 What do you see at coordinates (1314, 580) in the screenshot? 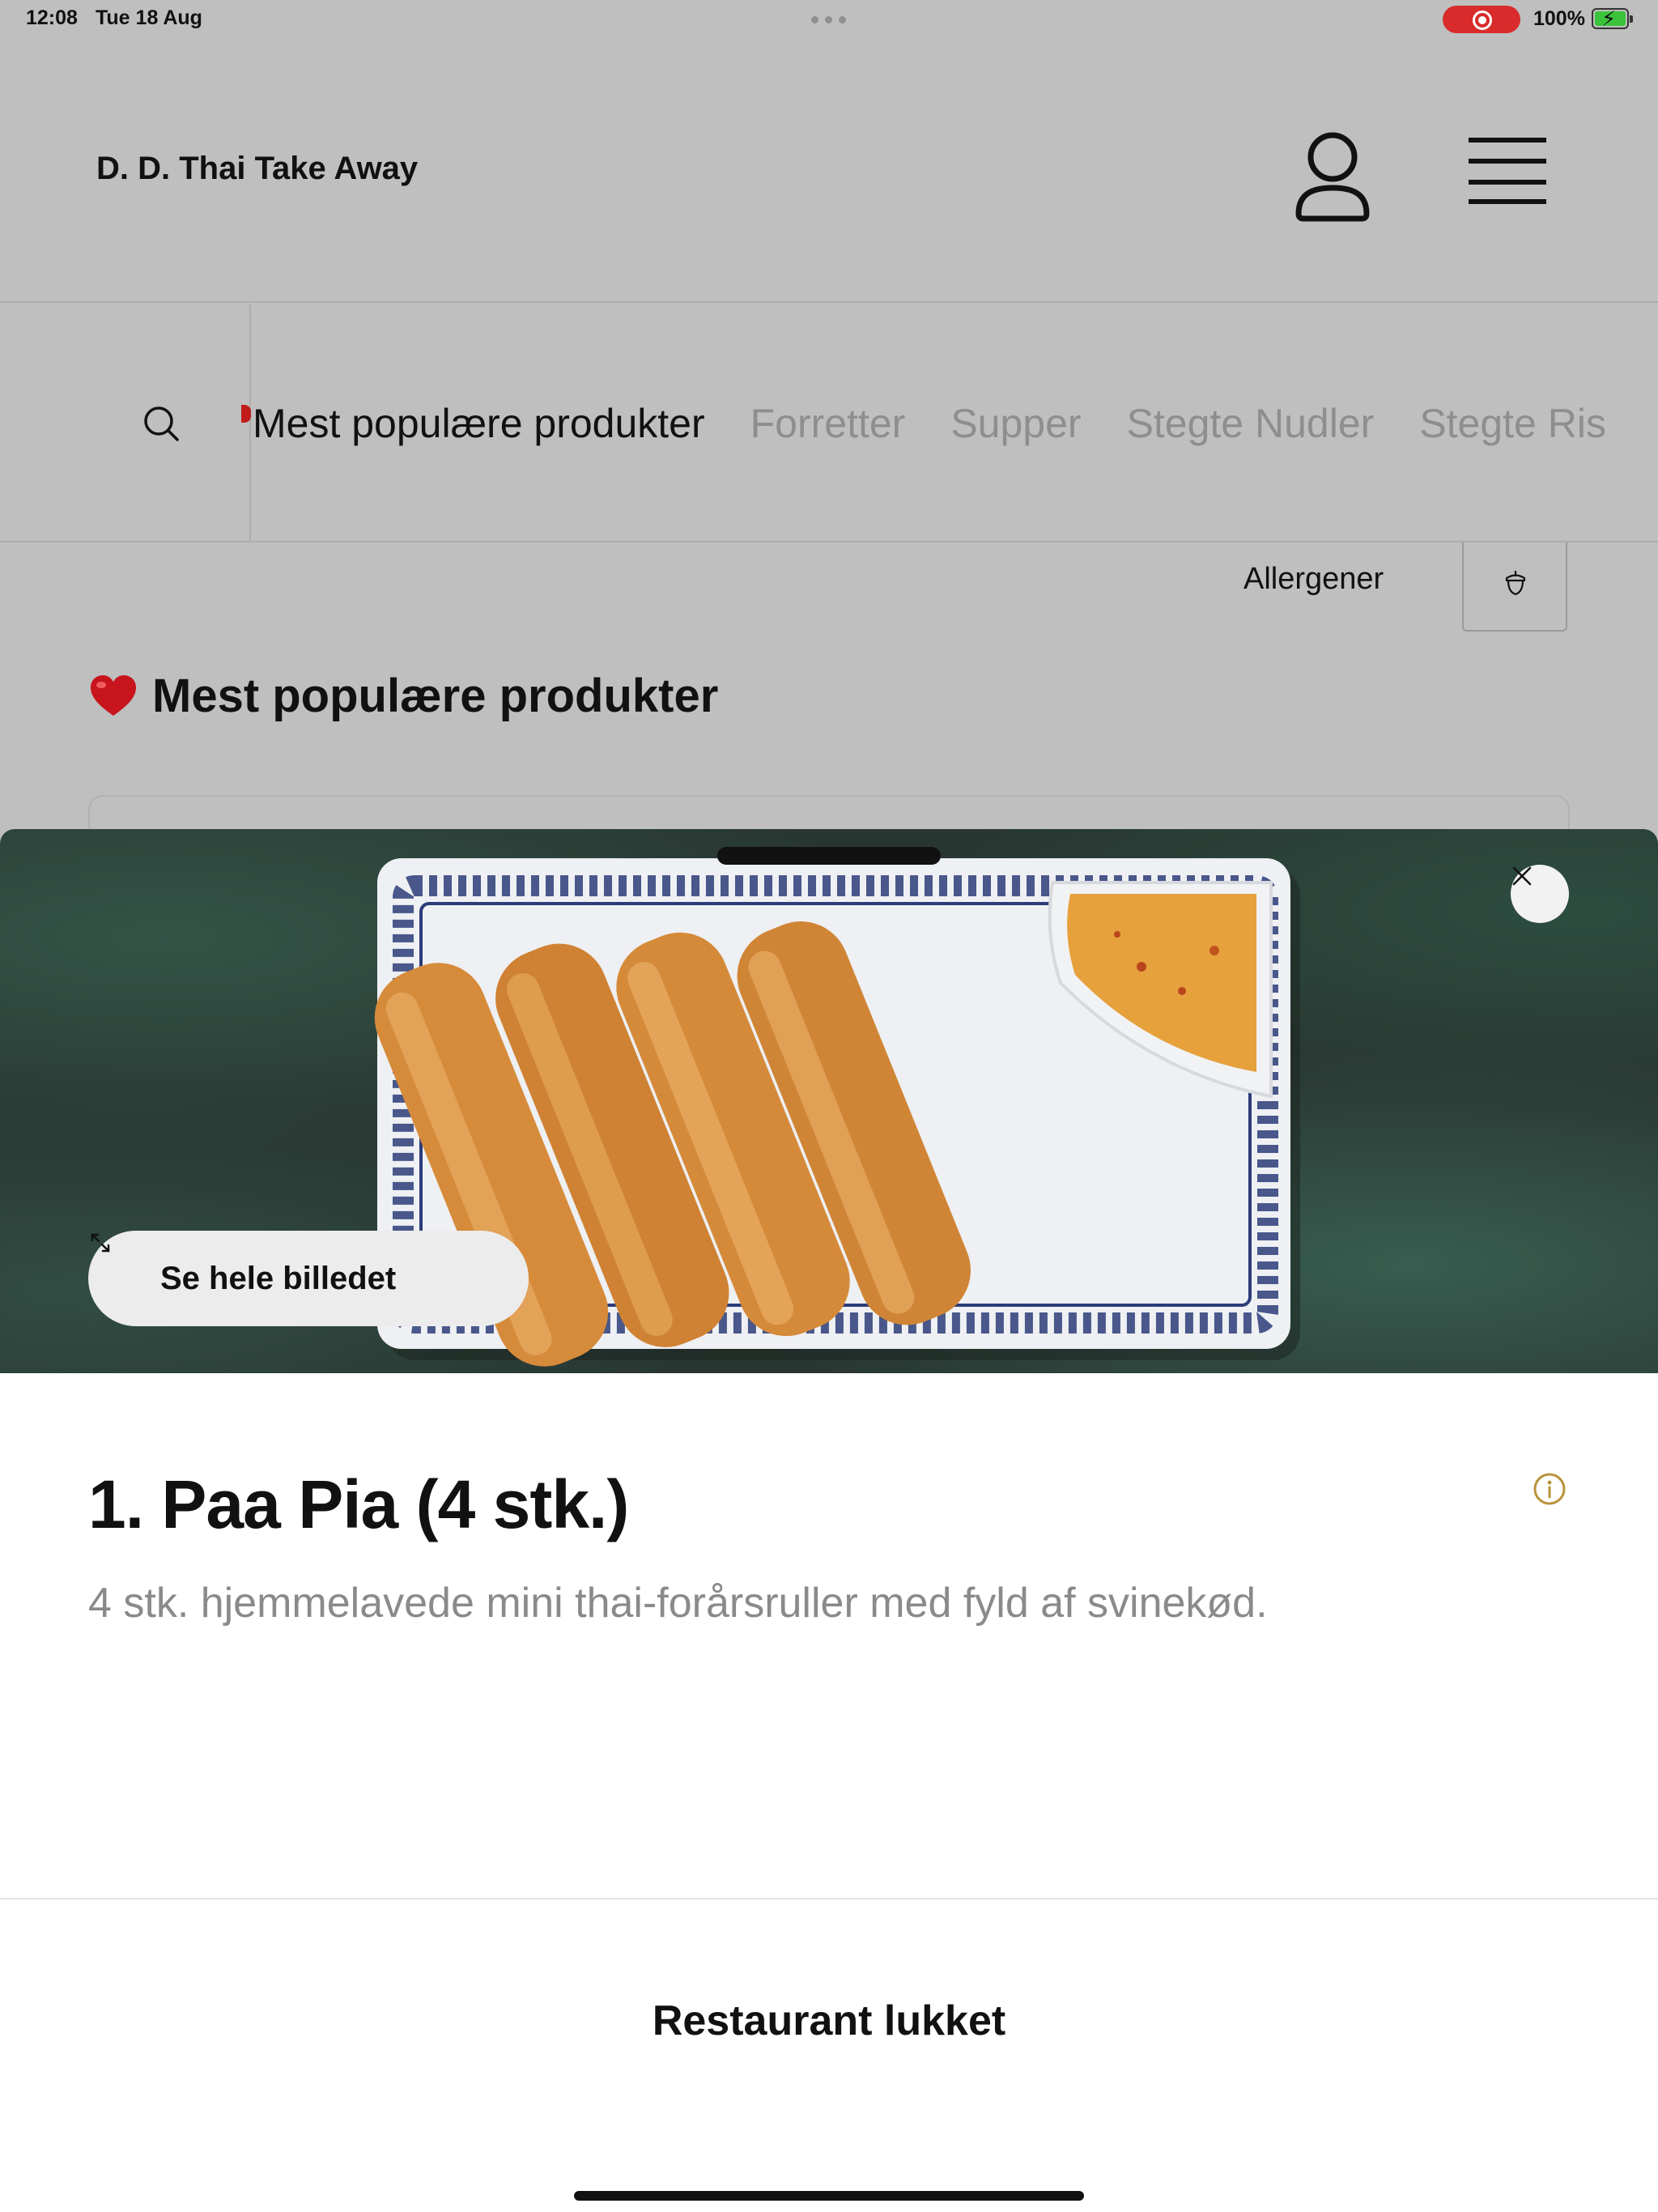
I see `allergen-label: Allergener` at bounding box center [1314, 580].